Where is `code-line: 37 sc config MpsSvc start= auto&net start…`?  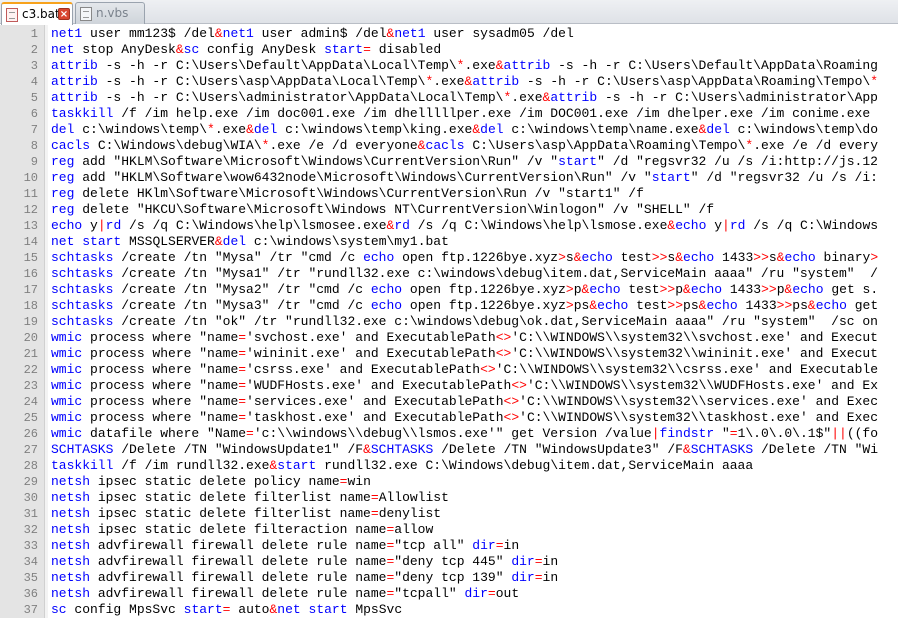
code-line: 37 sc config MpsSvc start= auto&net start… is located at coordinates (449, 610).